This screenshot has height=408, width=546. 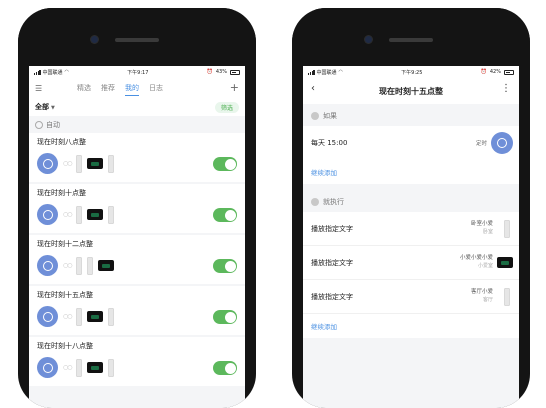 I want to click on battery-icon, so click(x=508, y=72).